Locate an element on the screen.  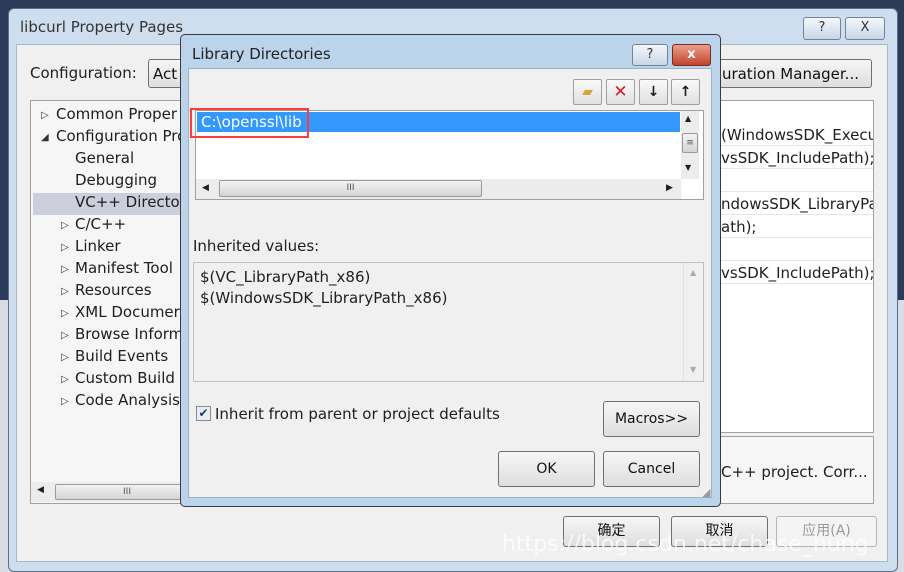
move-down-button: ↓ is located at coordinates (653, 92).